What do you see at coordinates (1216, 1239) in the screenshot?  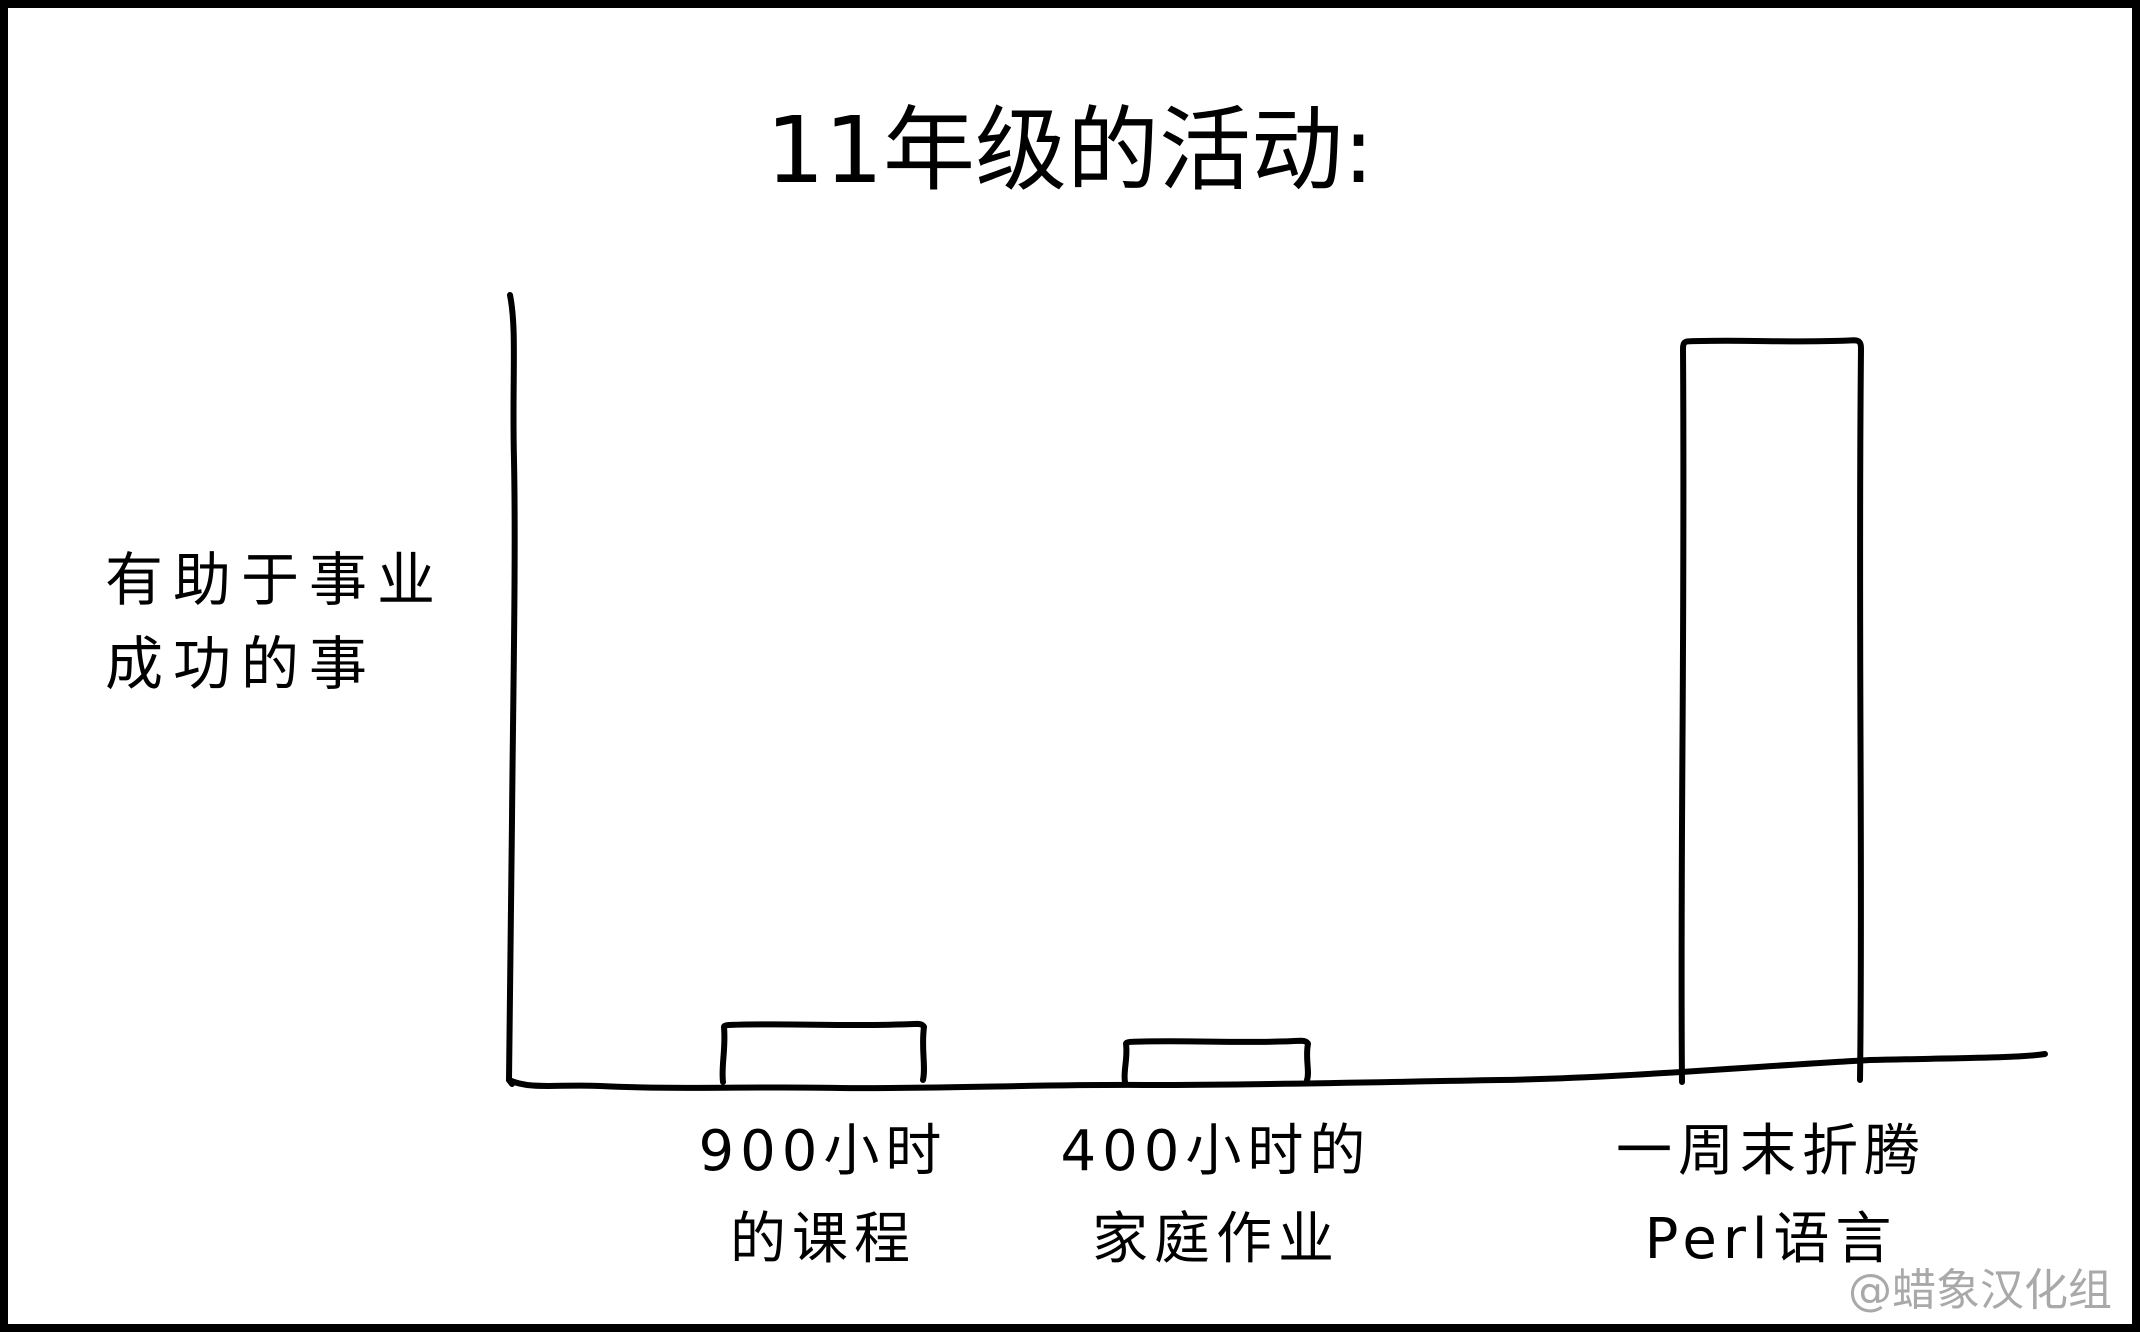 I see `x-tick-label: 家庭作业` at bounding box center [1216, 1239].